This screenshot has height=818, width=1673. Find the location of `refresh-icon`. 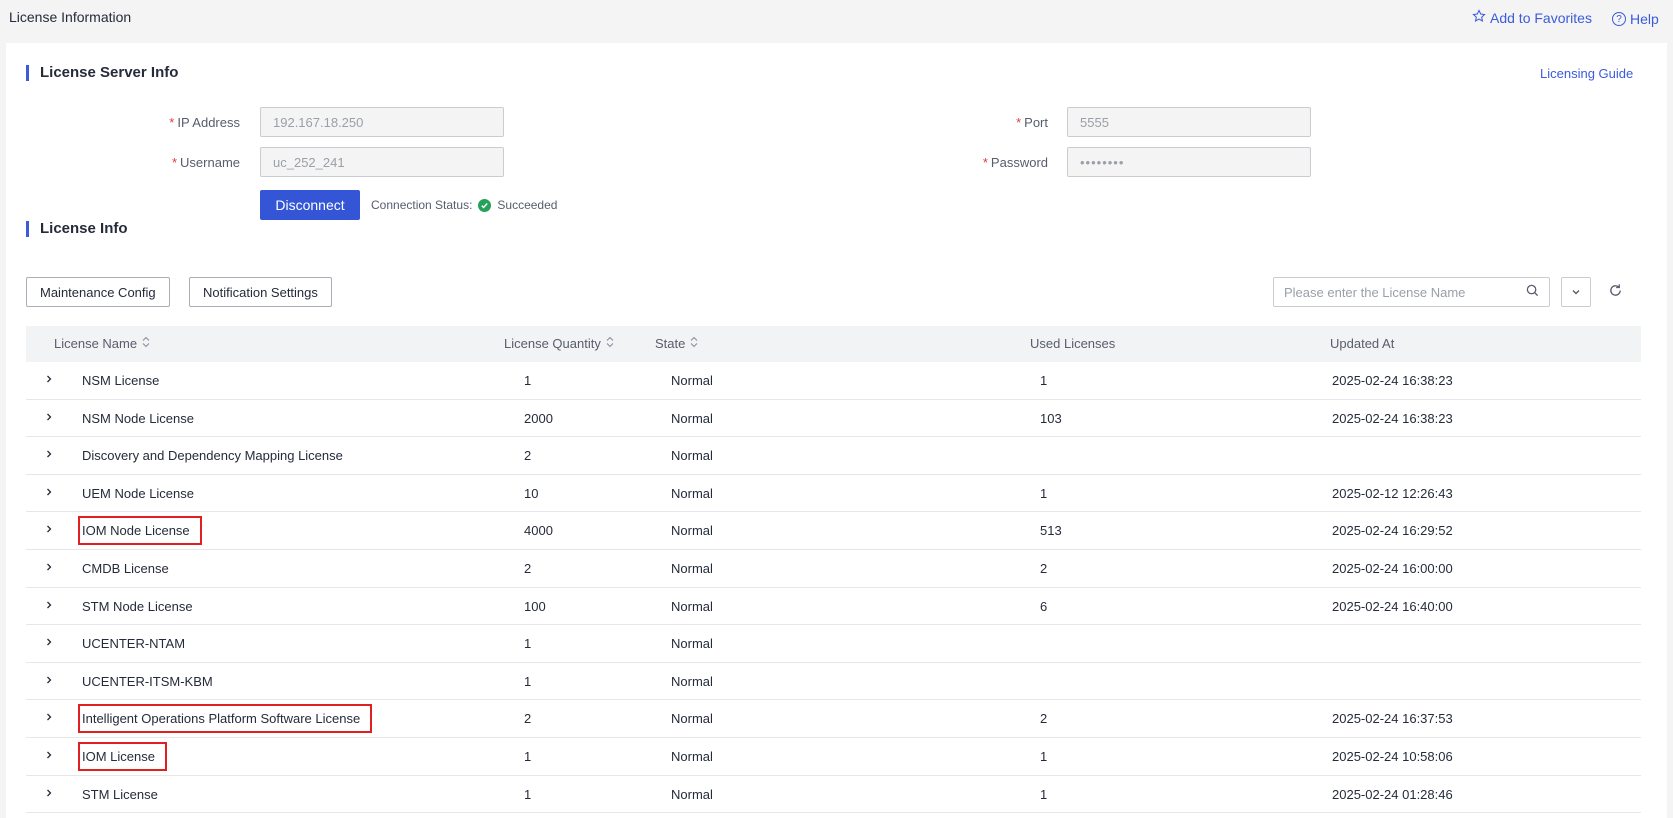

refresh-icon is located at coordinates (1615, 292).